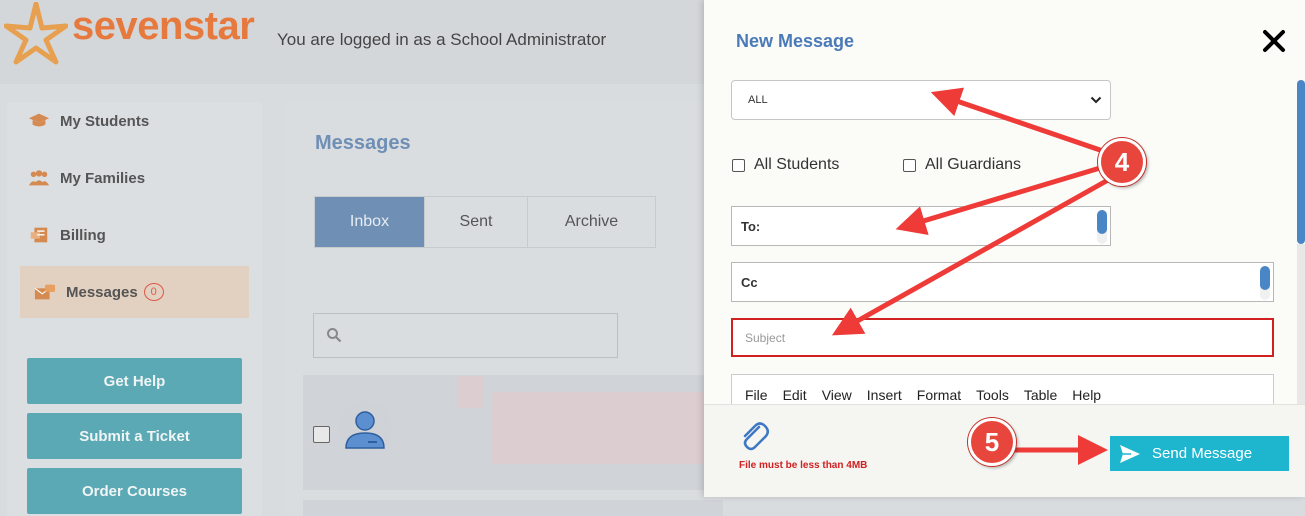 The height and width of the screenshot is (516, 1305). I want to click on editor-menu-view: View, so click(837, 395).